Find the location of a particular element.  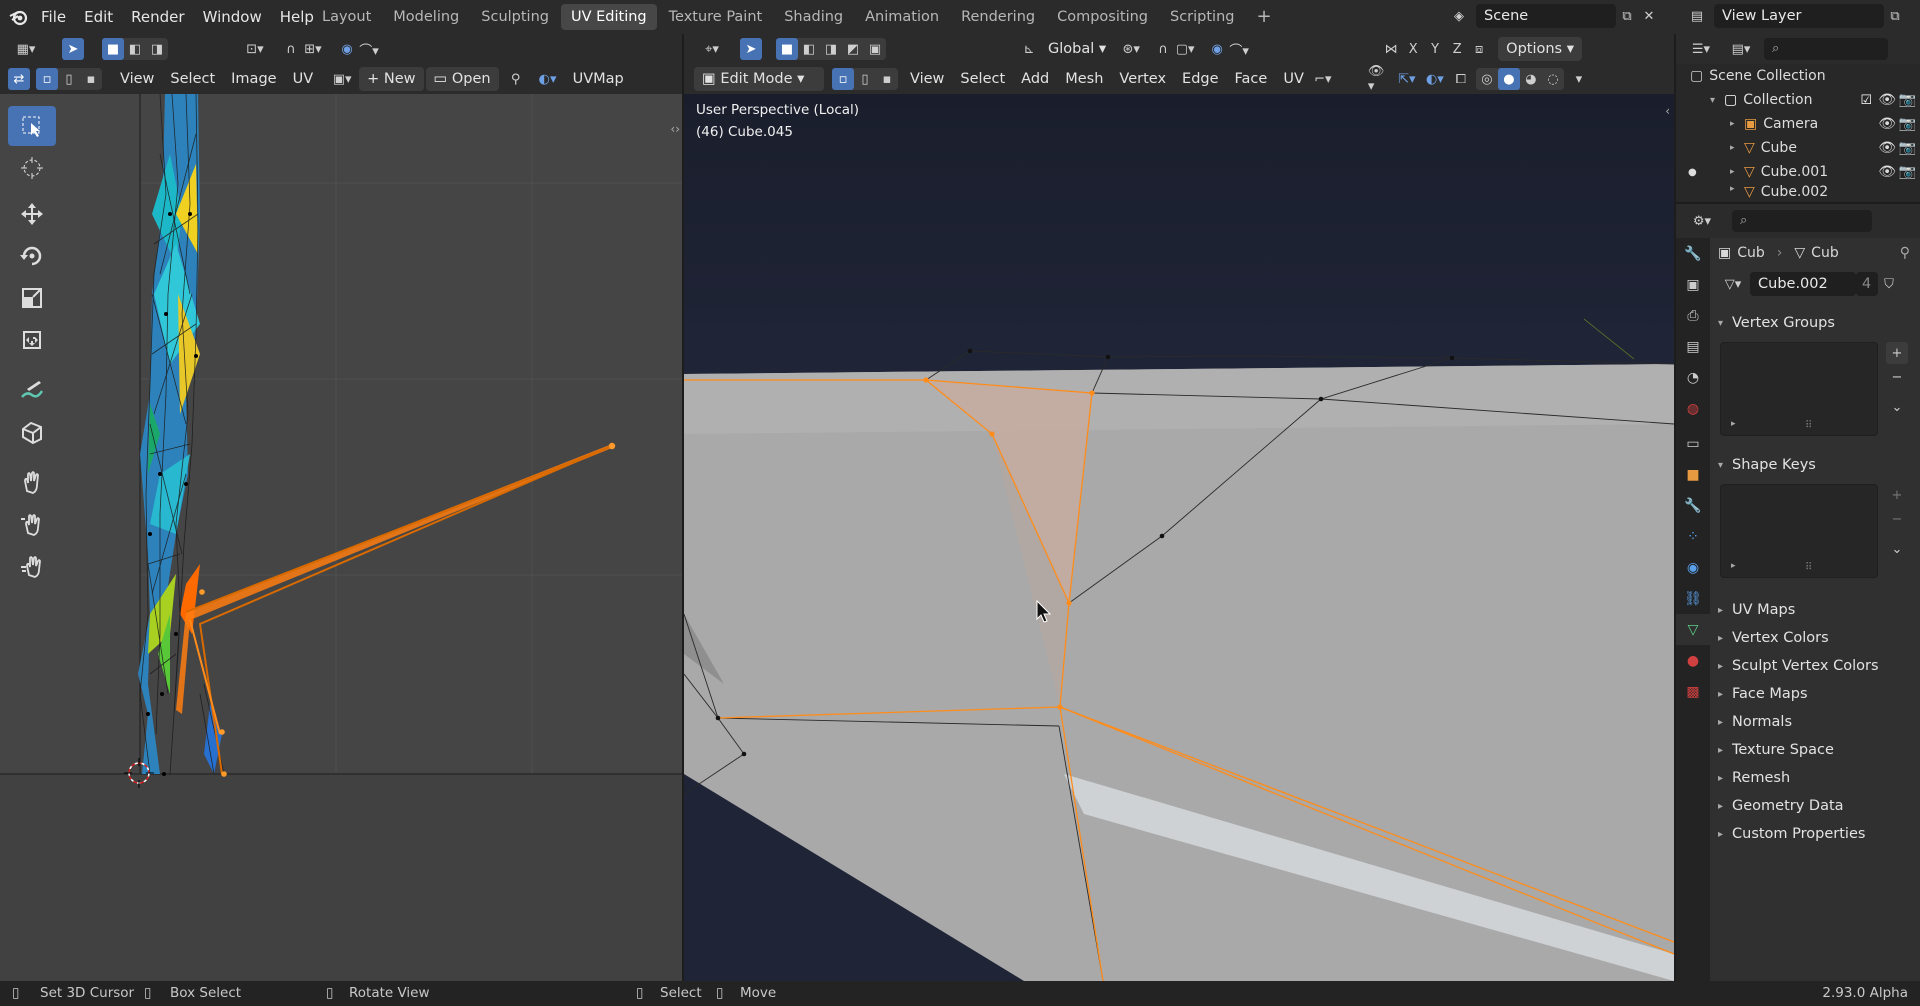

properties-editor-type-icon: ⚙▾ is located at coordinates (1702, 221).